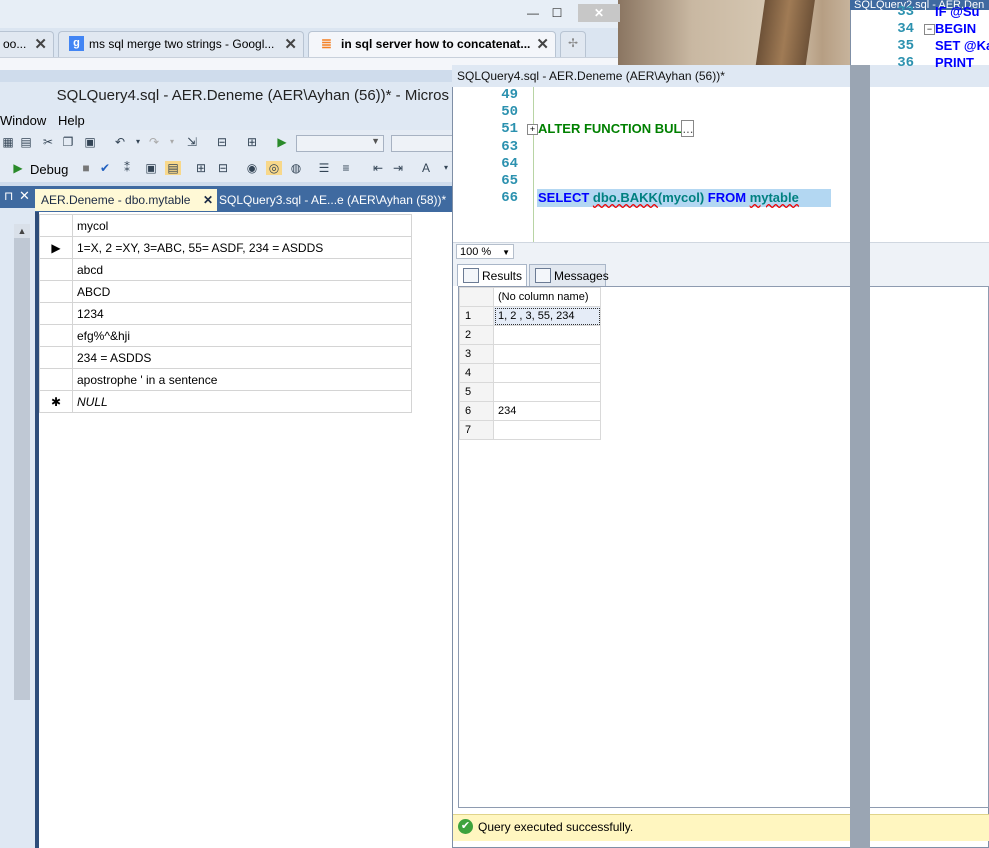  What do you see at coordinates (126, 200) in the screenshot?
I see `tab-mytable: AER.Deneme - dbo.mytable ✕` at bounding box center [126, 200].